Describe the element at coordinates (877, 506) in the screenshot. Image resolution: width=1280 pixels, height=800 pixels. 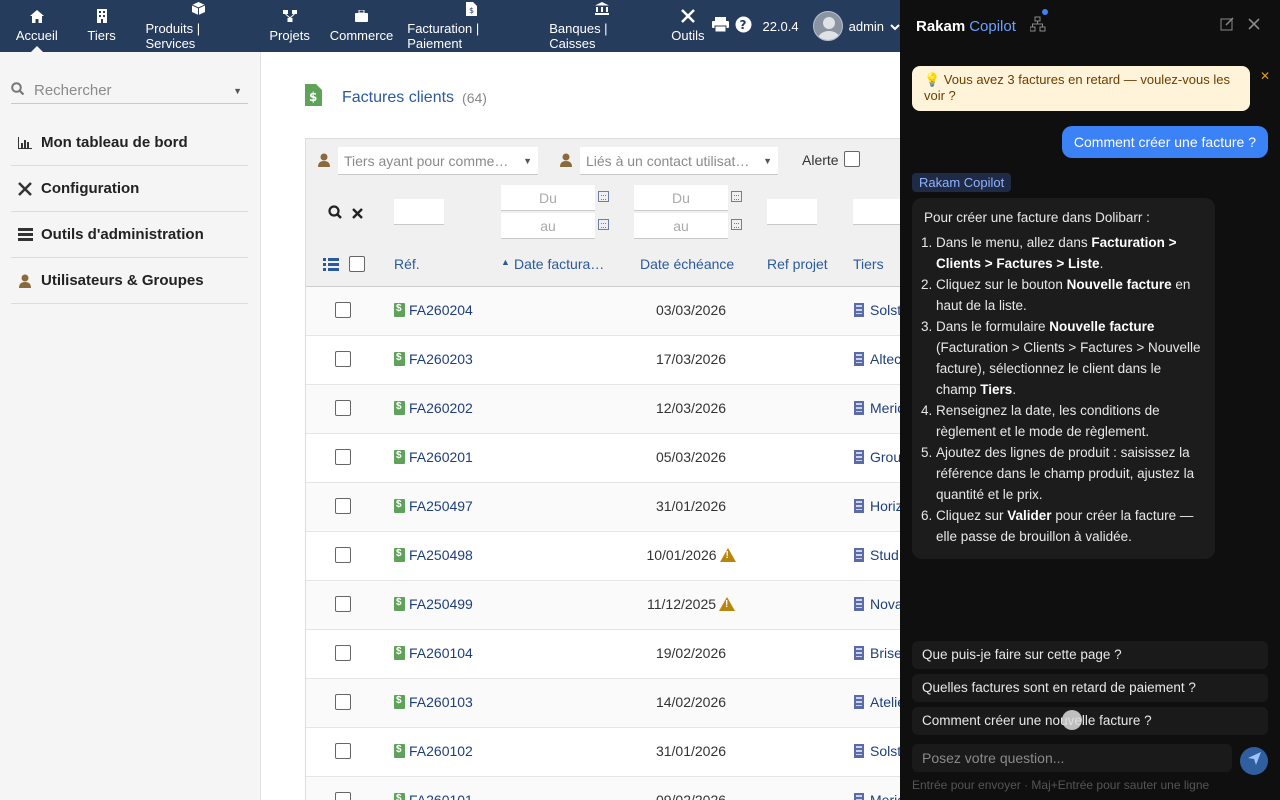
I see `tiers-link: Horiz` at that location.